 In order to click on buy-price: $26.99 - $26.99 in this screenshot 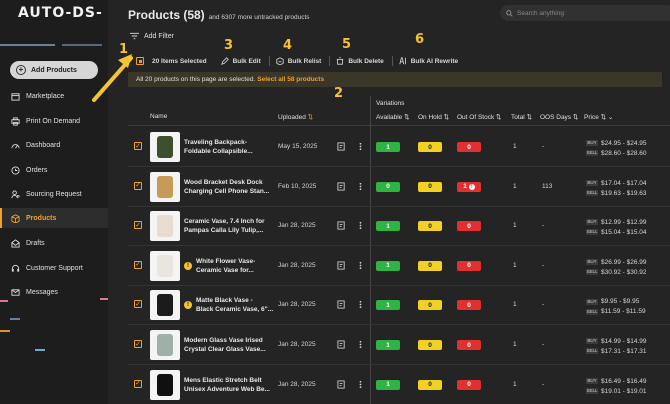, I will do `click(624, 262)`.